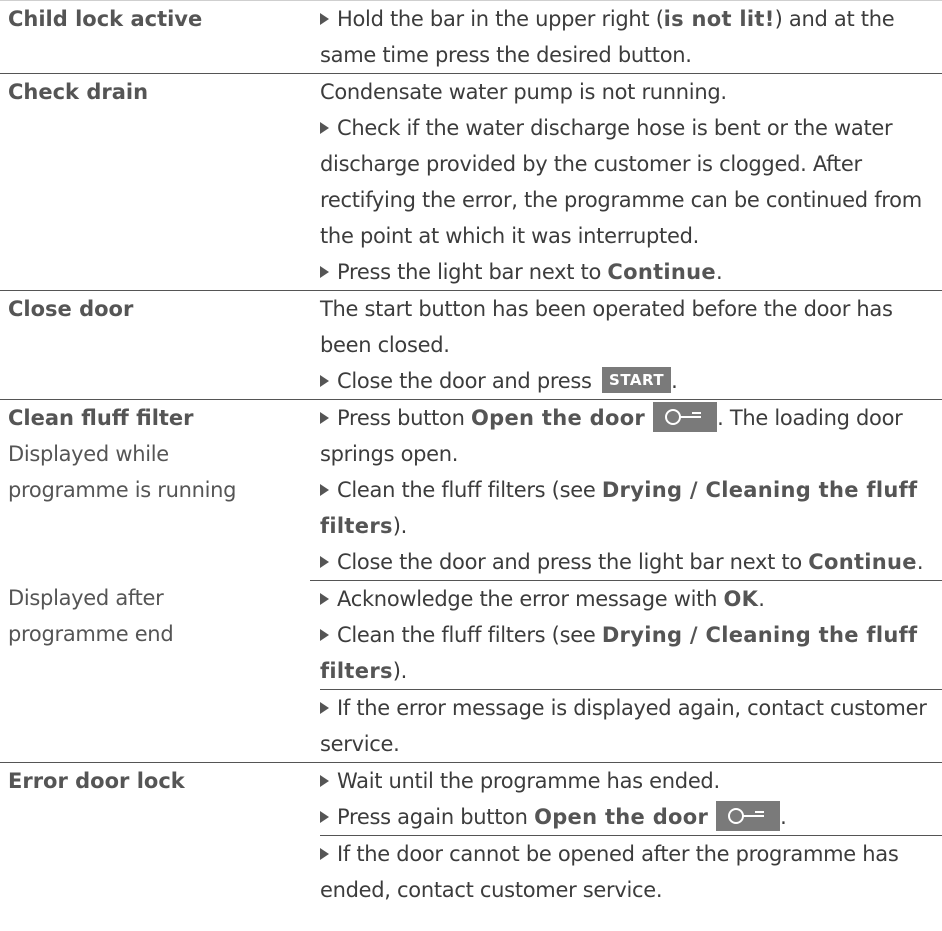  Describe the element at coordinates (105, 19) in the screenshot. I see `row-title: Child lock active` at that location.